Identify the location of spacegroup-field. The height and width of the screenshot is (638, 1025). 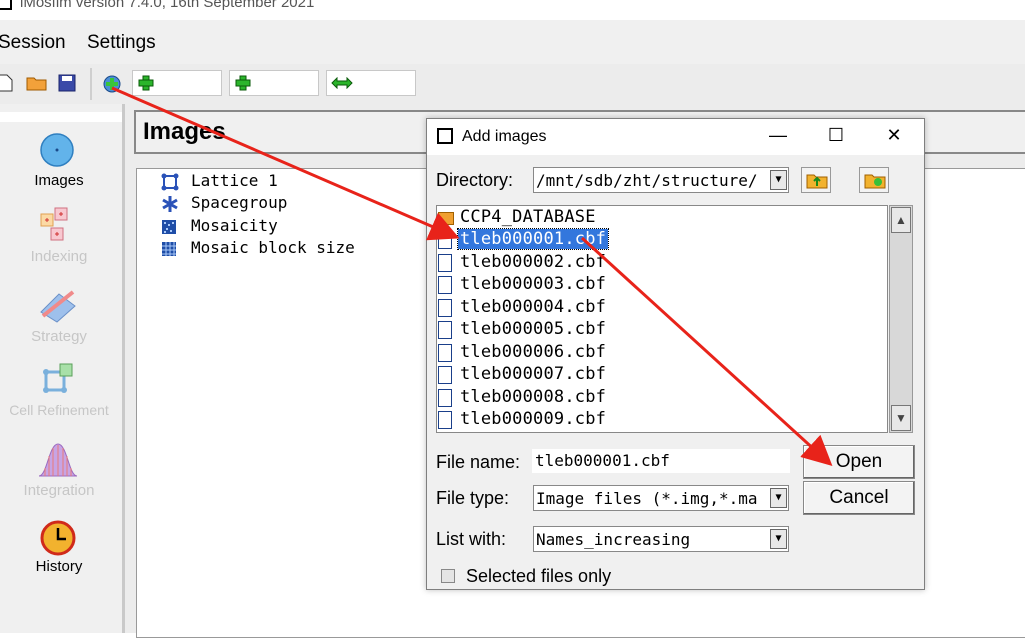
(274, 83).